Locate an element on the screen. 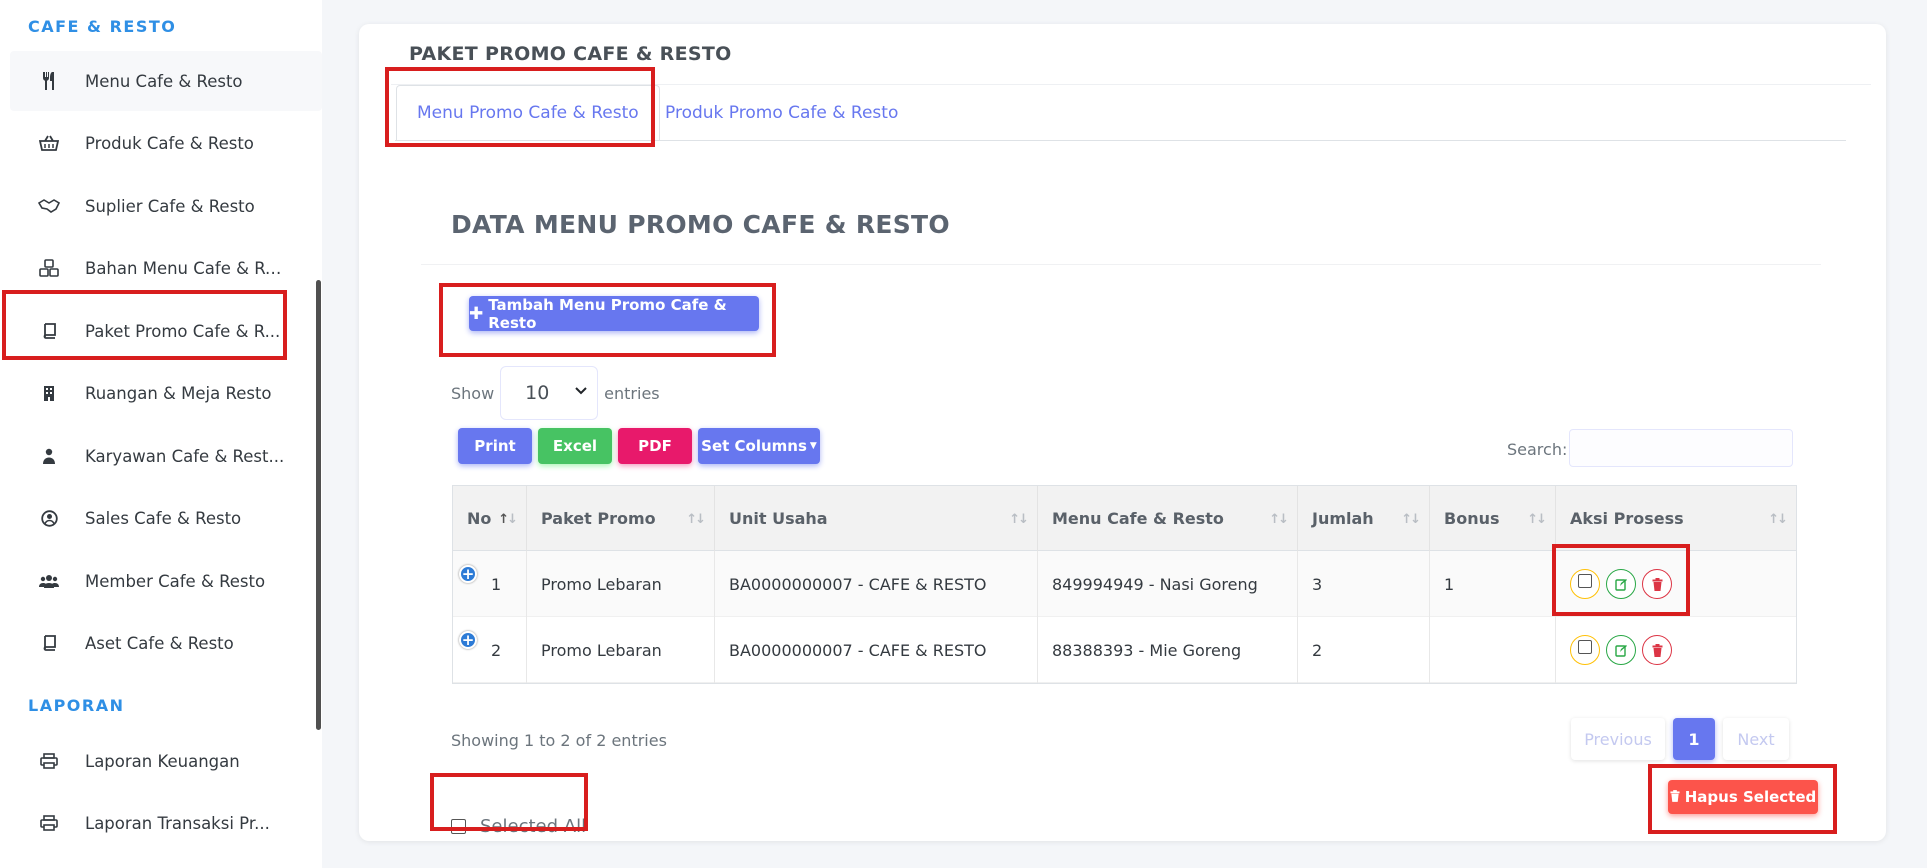  section-title: DATA MENU PROMO CAFE & RESTO is located at coordinates (700, 224).